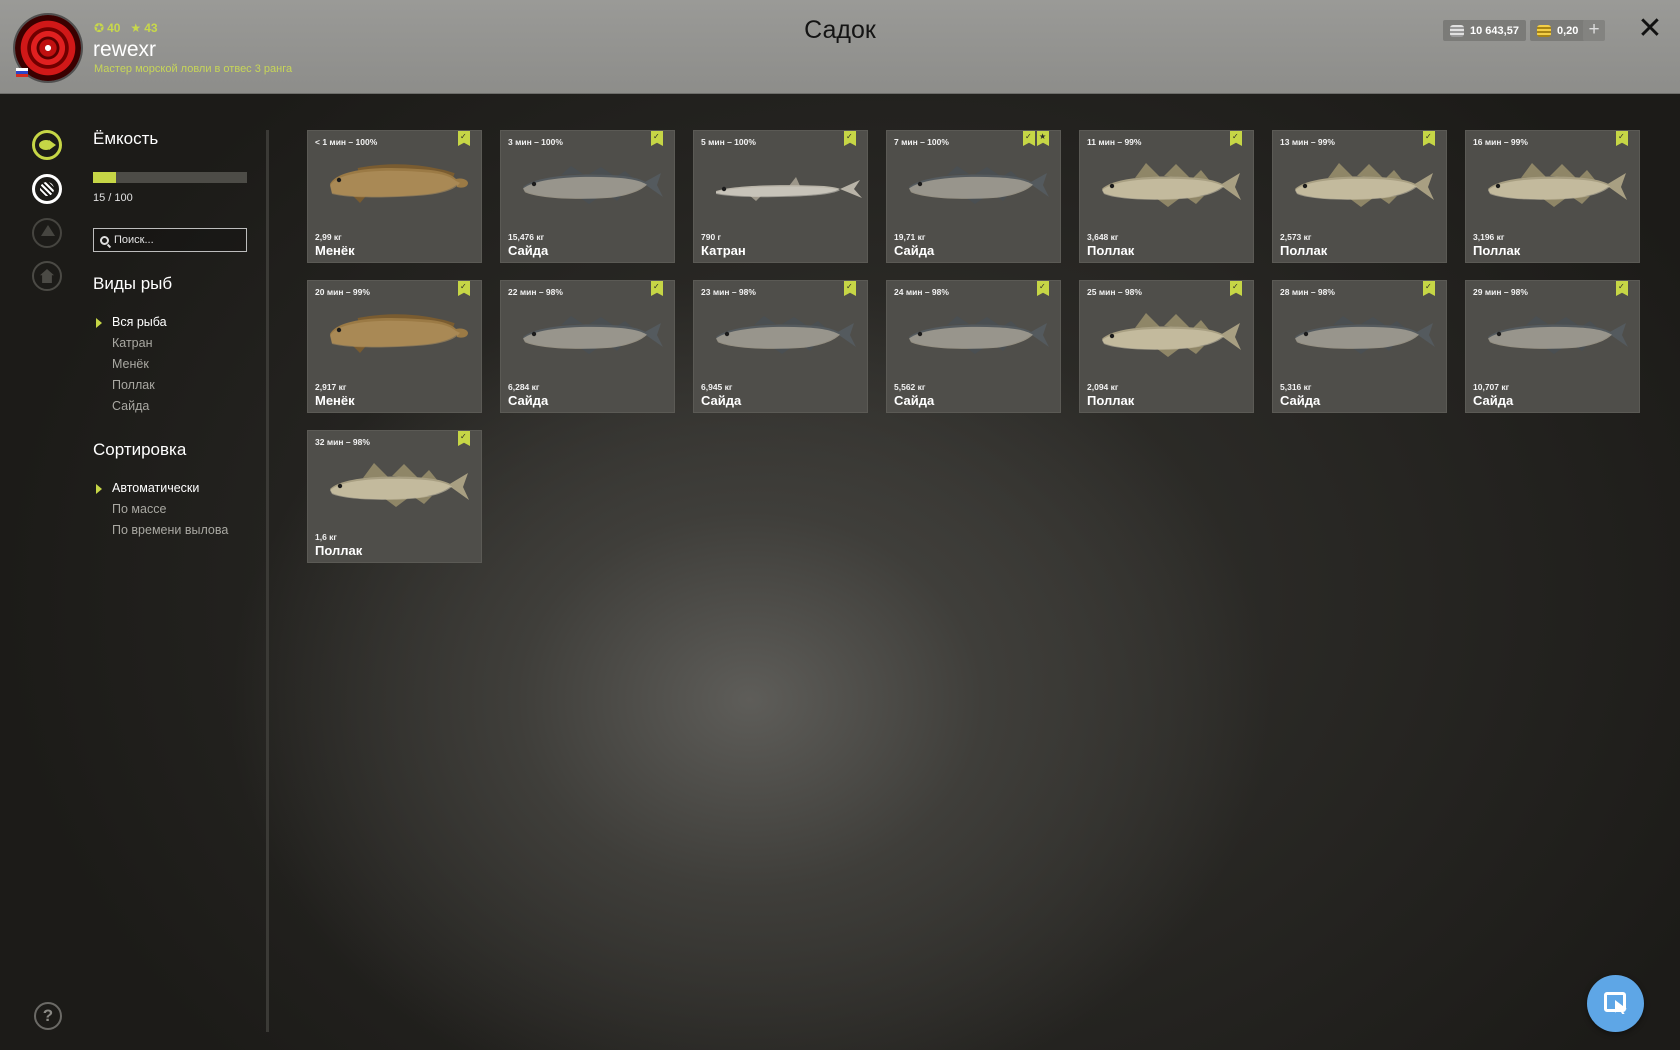  What do you see at coordinates (1650, 29) in the screenshot?
I see `close-button: ✕` at bounding box center [1650, 29].